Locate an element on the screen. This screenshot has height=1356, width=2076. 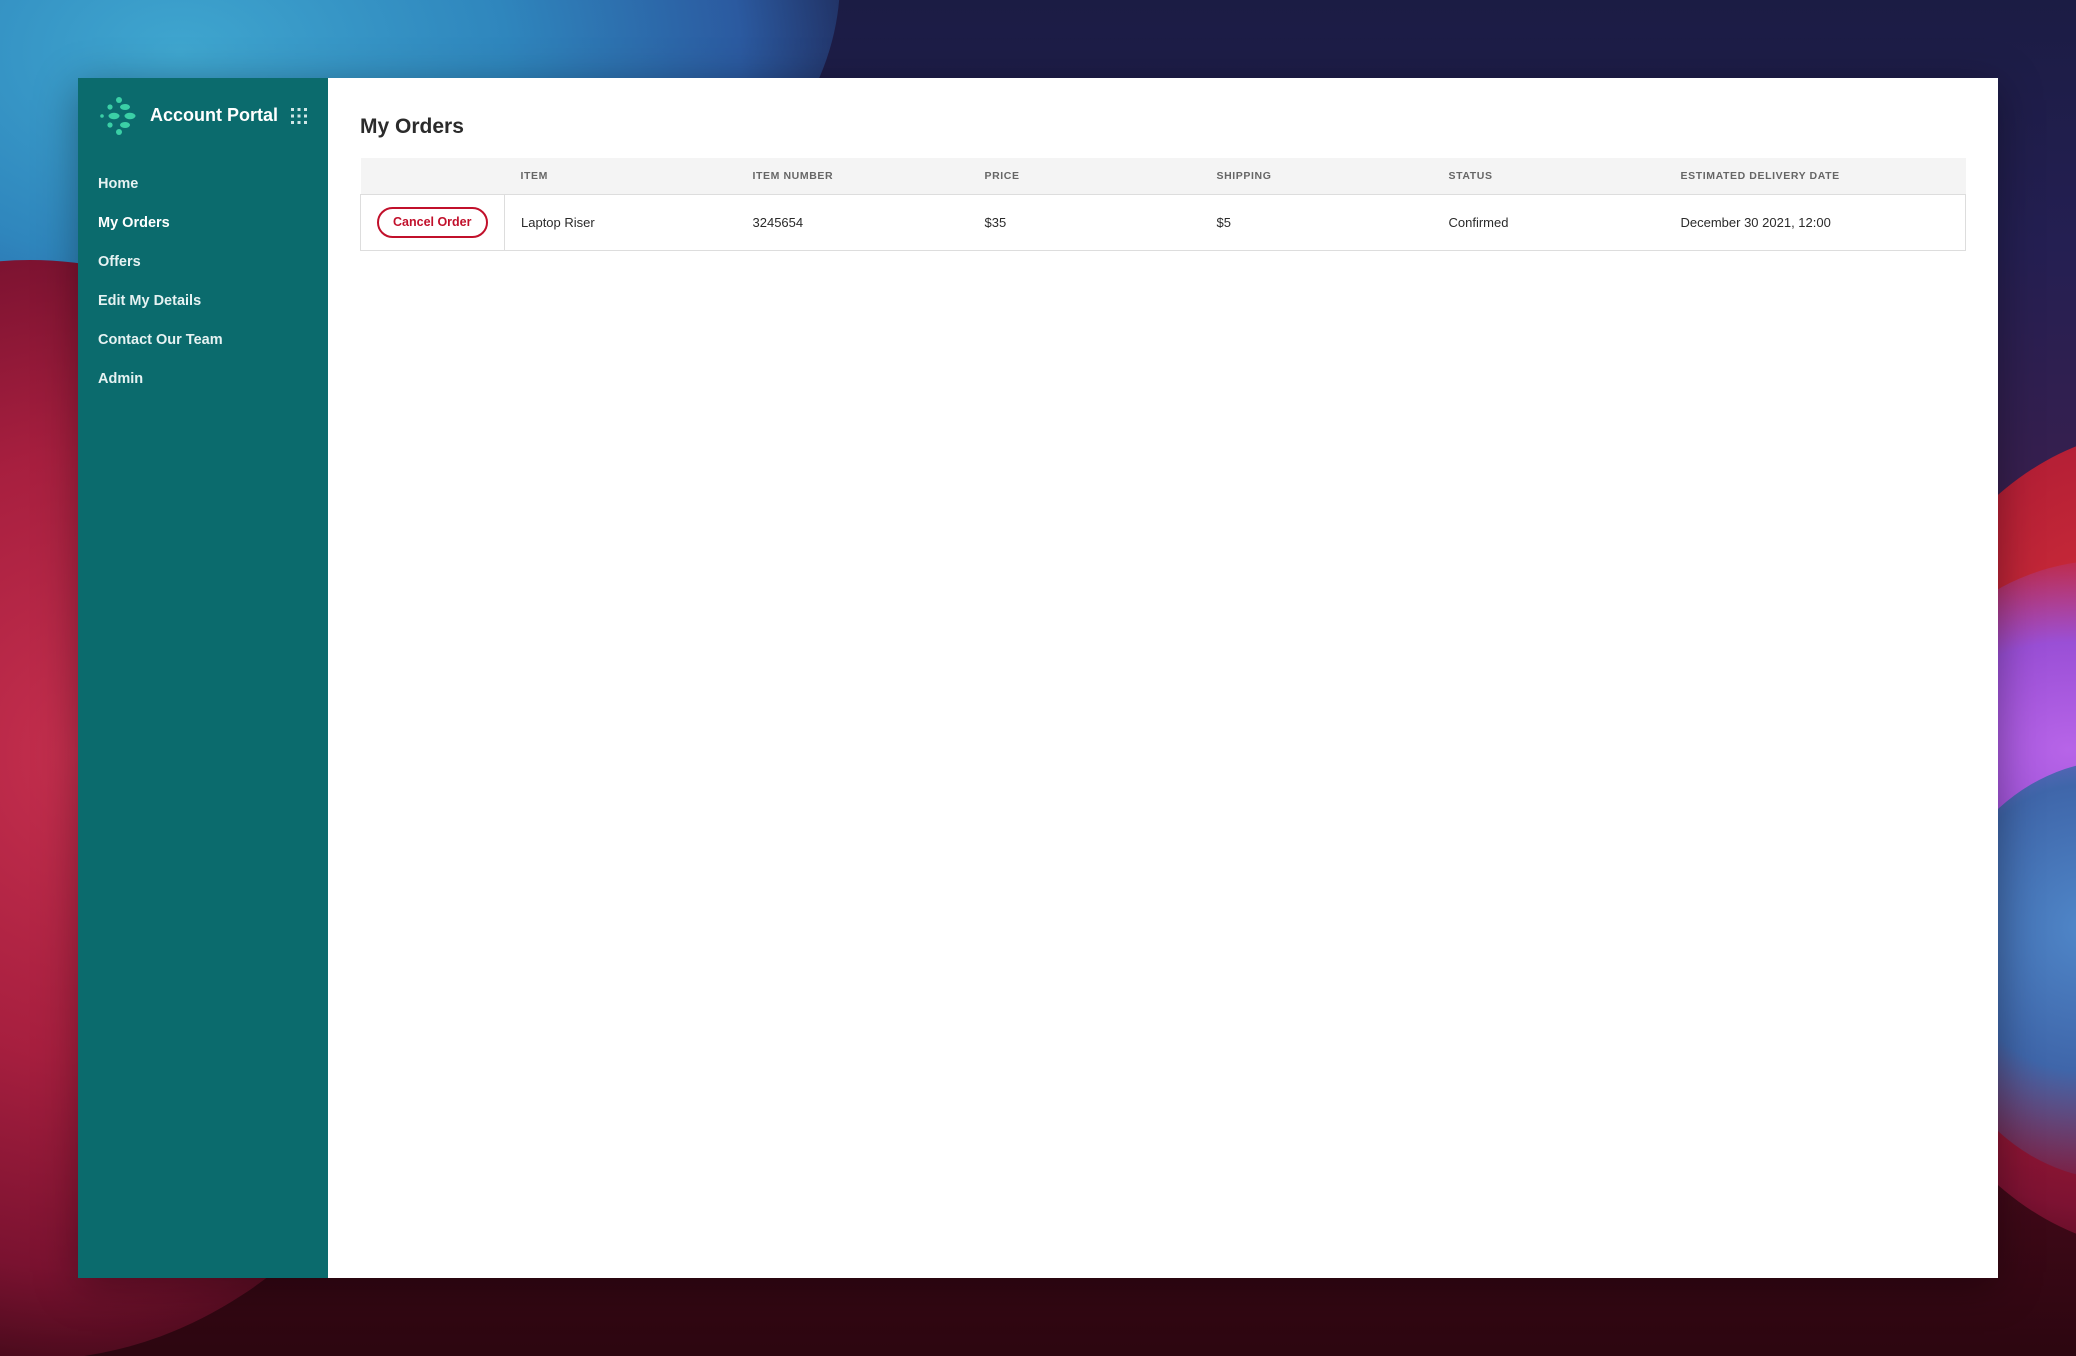
column-header-price: PRICE is located at coordinates (1002, 175).